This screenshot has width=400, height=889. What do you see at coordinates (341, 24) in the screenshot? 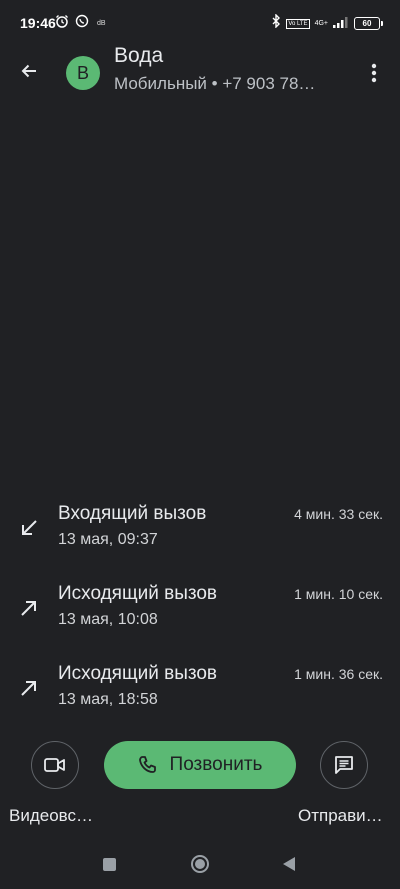
I see `signal-icon` at bounding box center [341, 24].